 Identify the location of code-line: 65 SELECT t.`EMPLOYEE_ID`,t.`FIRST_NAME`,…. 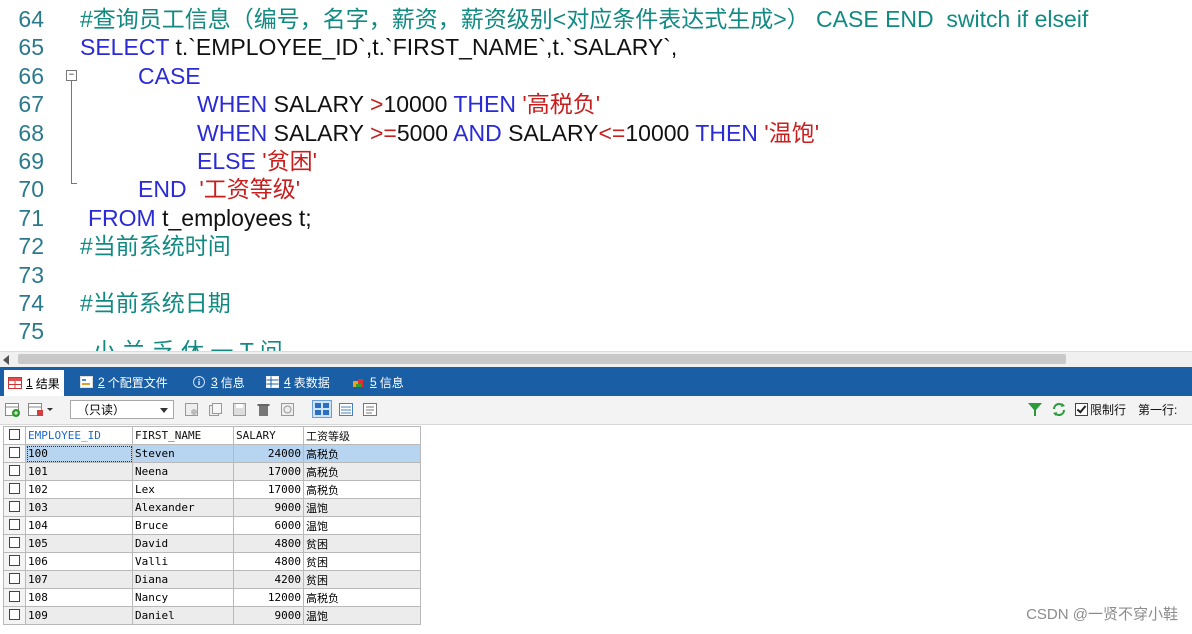
(596, 47).